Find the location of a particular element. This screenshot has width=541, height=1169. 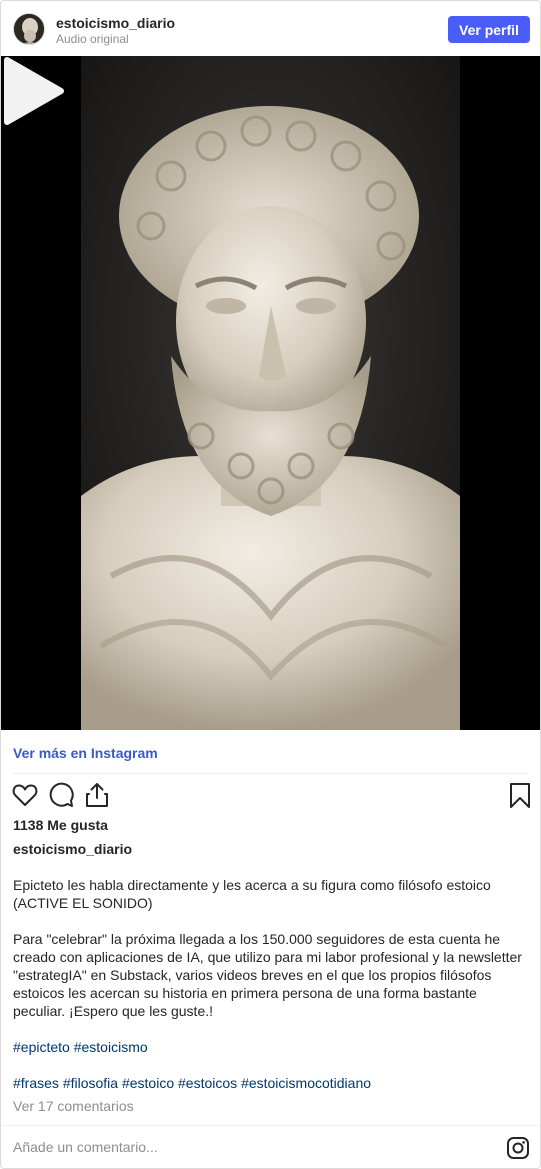

bookmark-icon is located at coordinates (520, 795).